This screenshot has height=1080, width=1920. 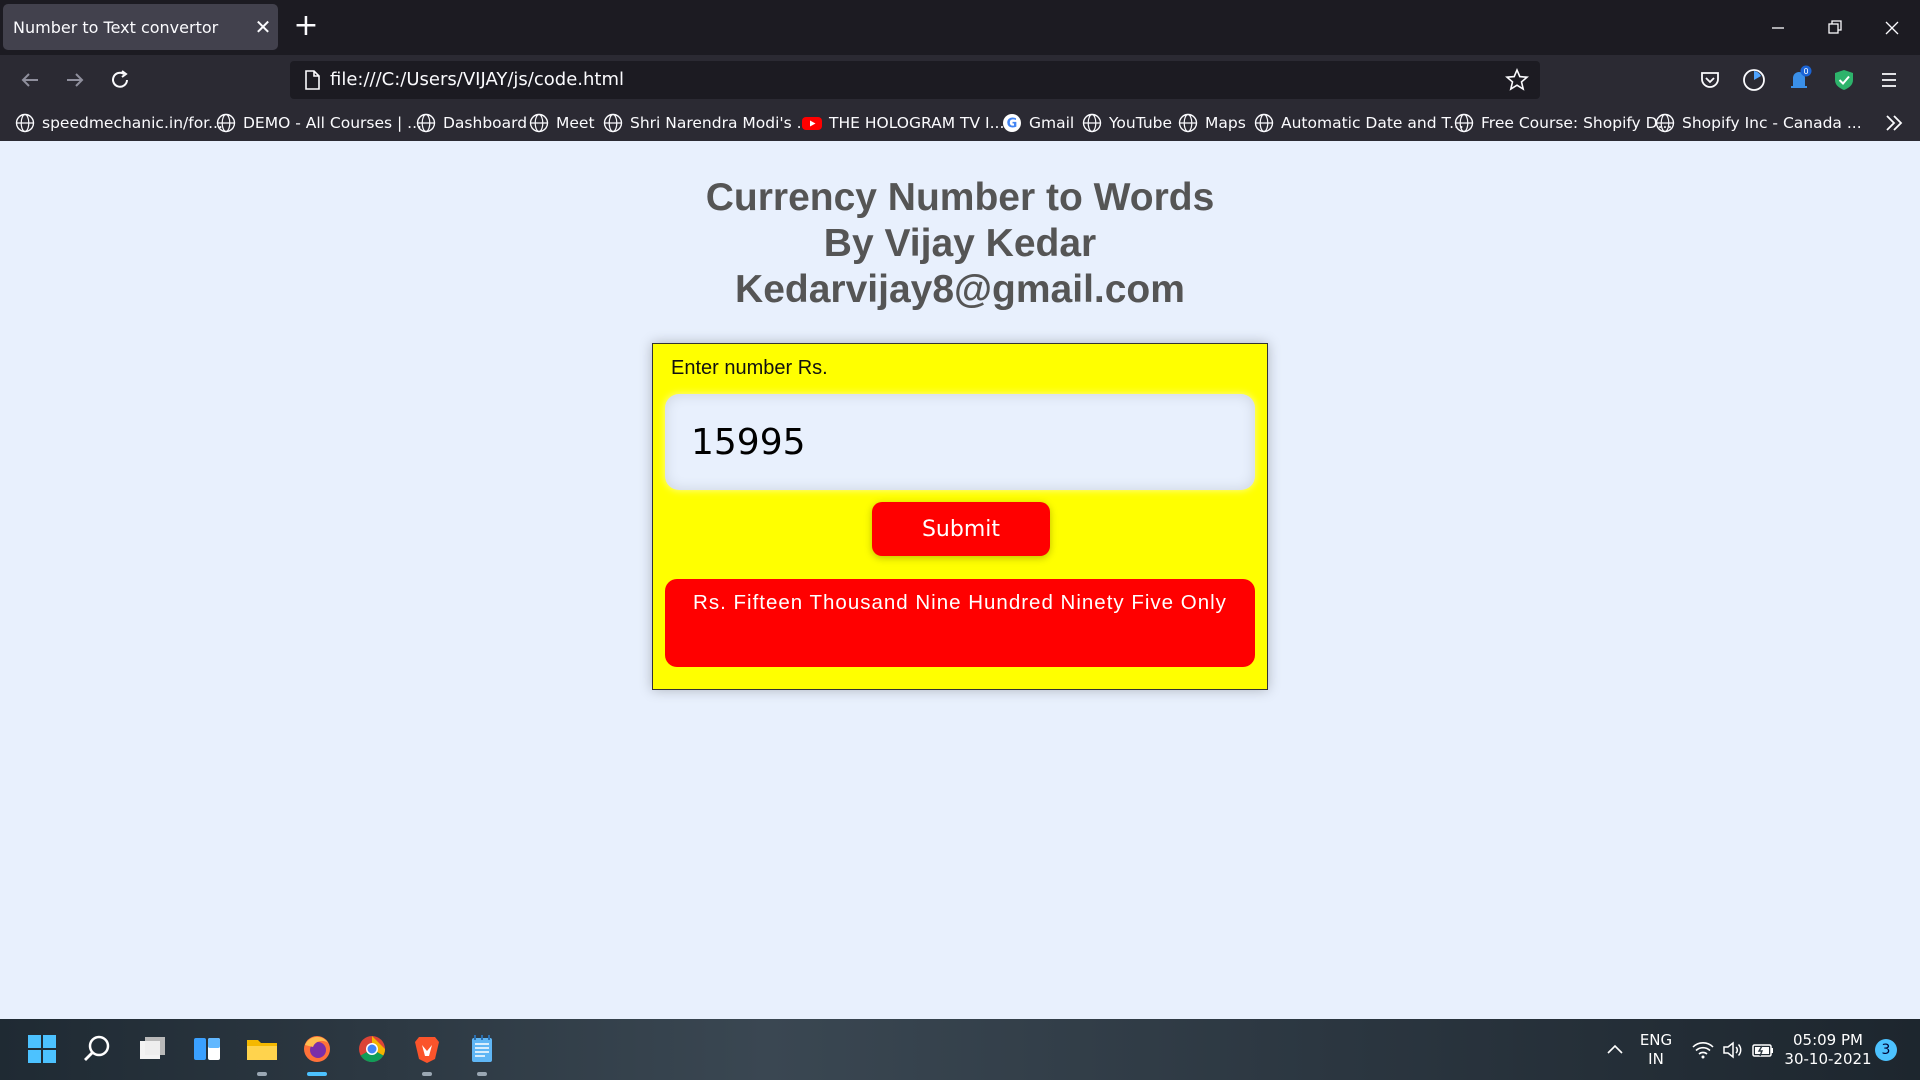 I want to click on volume-button, so click(x=1733, y=1050).